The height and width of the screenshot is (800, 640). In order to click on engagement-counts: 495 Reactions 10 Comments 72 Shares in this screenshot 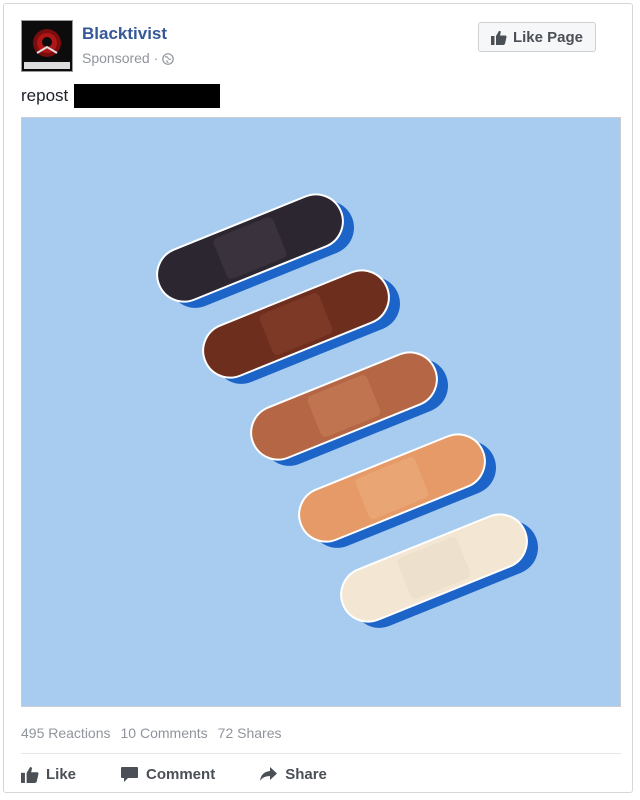, I will do `click(151, 733)`.